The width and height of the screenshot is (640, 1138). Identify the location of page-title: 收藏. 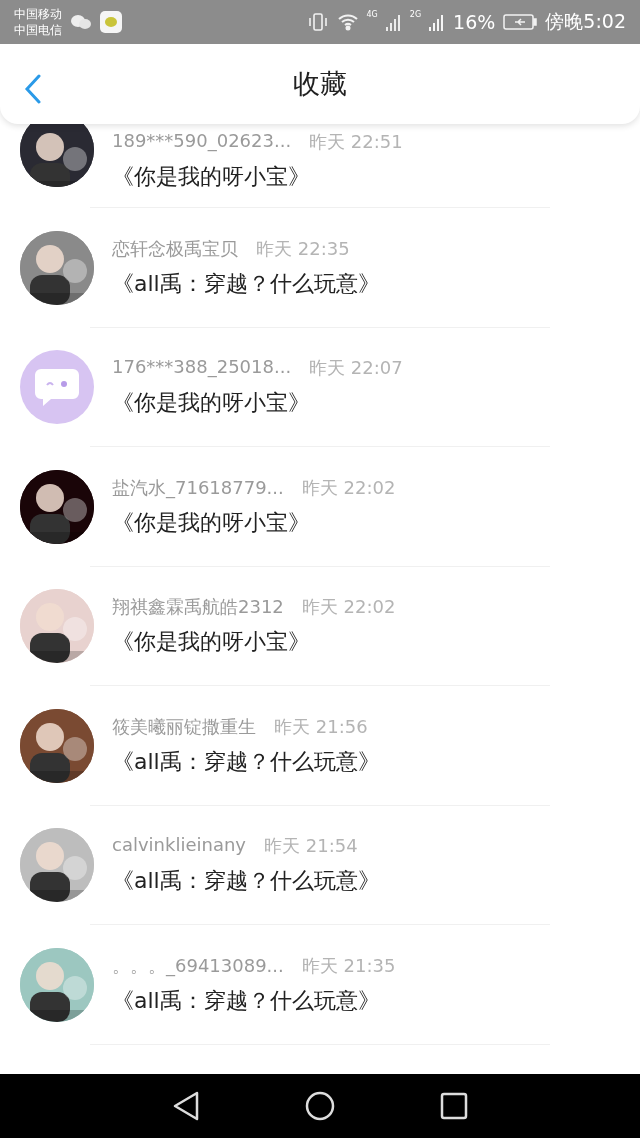
(320, 84).